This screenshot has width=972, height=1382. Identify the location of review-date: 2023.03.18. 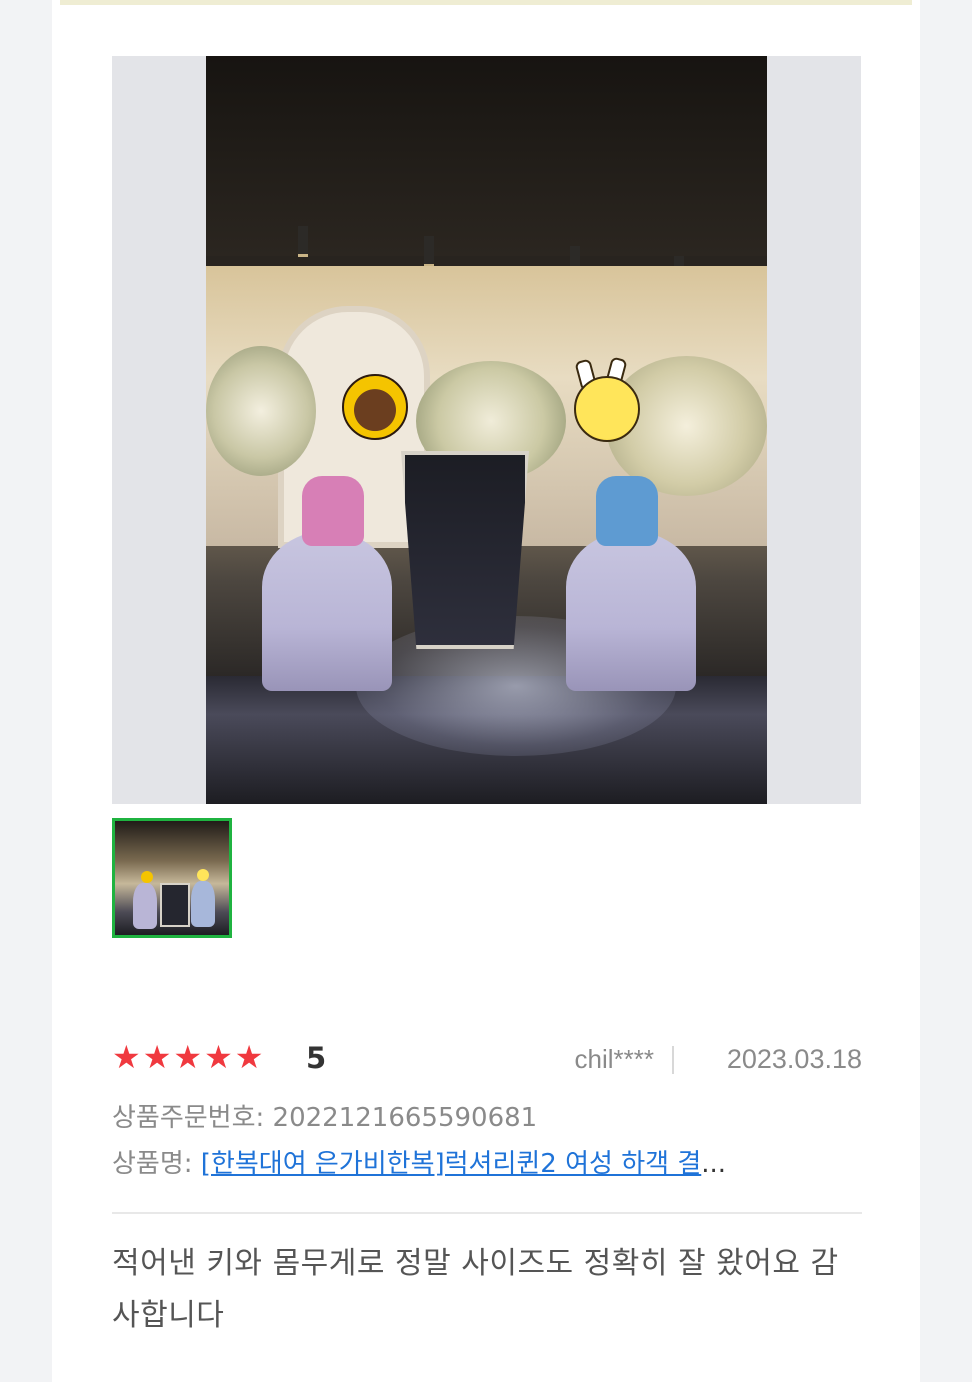
(794, 1059).